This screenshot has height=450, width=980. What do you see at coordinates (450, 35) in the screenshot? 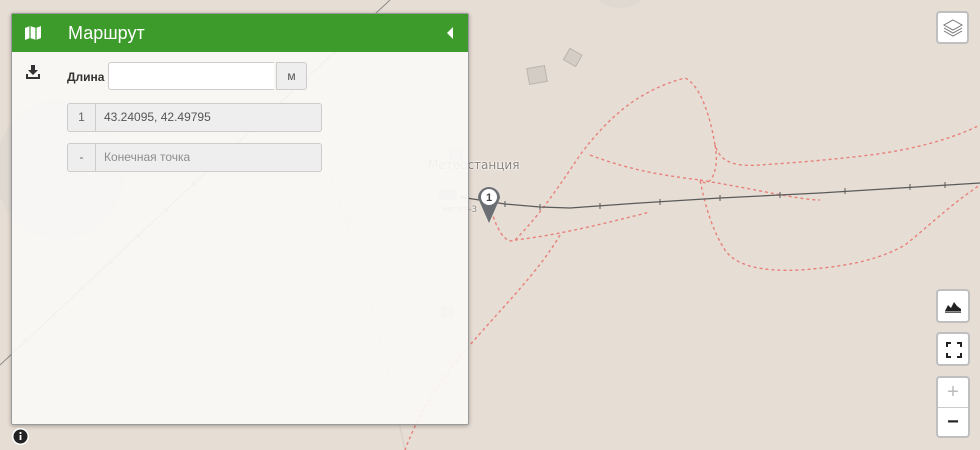
I see `caret-left-icon` at bounding box center [450, 35].